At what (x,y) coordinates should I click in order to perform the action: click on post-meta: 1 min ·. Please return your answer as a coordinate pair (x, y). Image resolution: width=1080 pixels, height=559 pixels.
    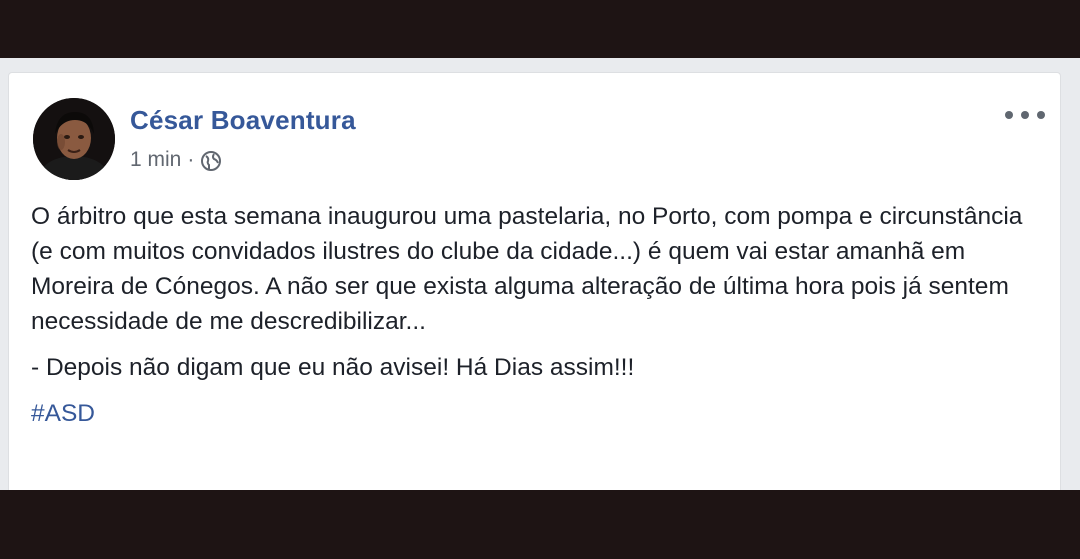
    Looking at the image, I should click on (176, 160).